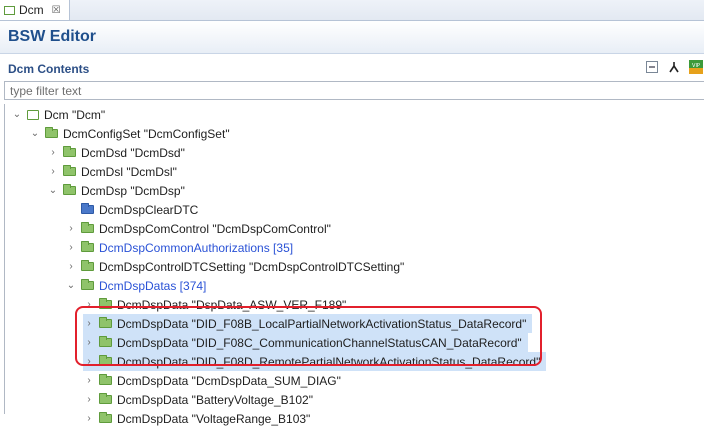 Image resolution: width=704 pixels, height=428 pixels. What do you see at coordinates (56, 10) in the screenshot?
I see `close-icon: ☒` at bounding box center [56, 10].